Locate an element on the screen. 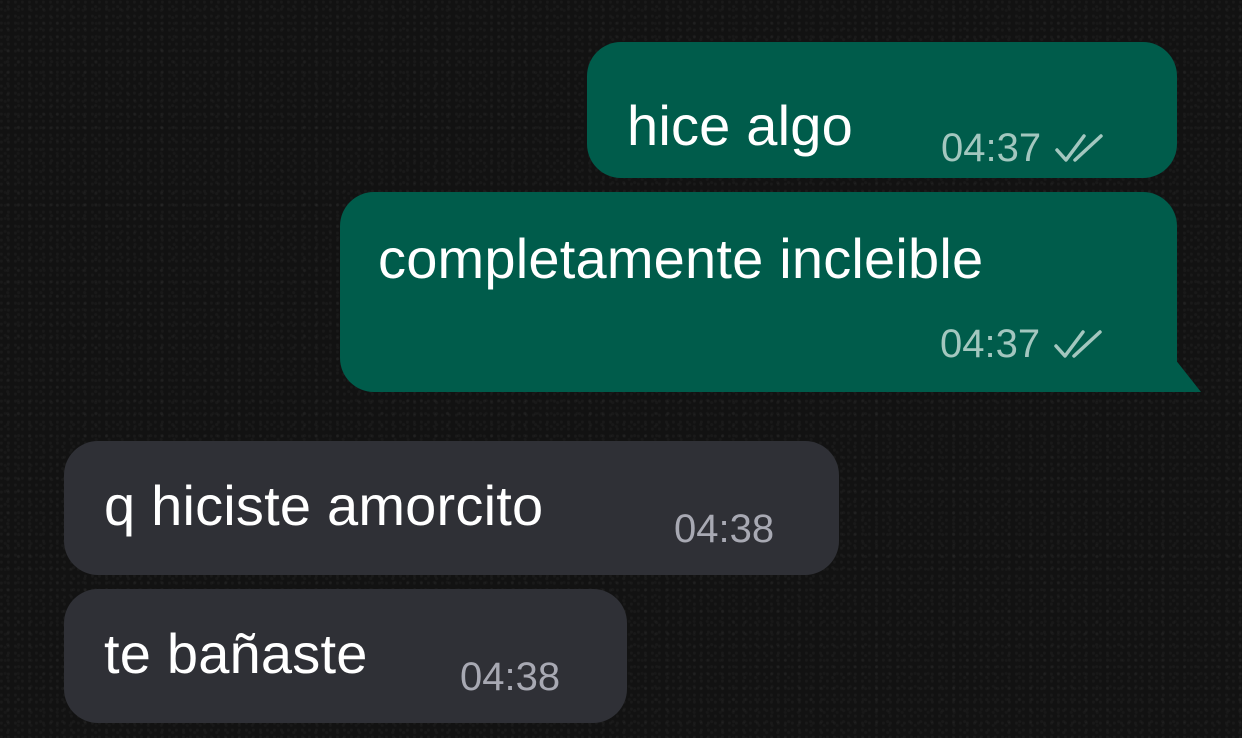 This screenshot has width=1242, height=738. message-bubble-incoming: q hiciste amorcito 04:38 is located at coordinates (451, 508).